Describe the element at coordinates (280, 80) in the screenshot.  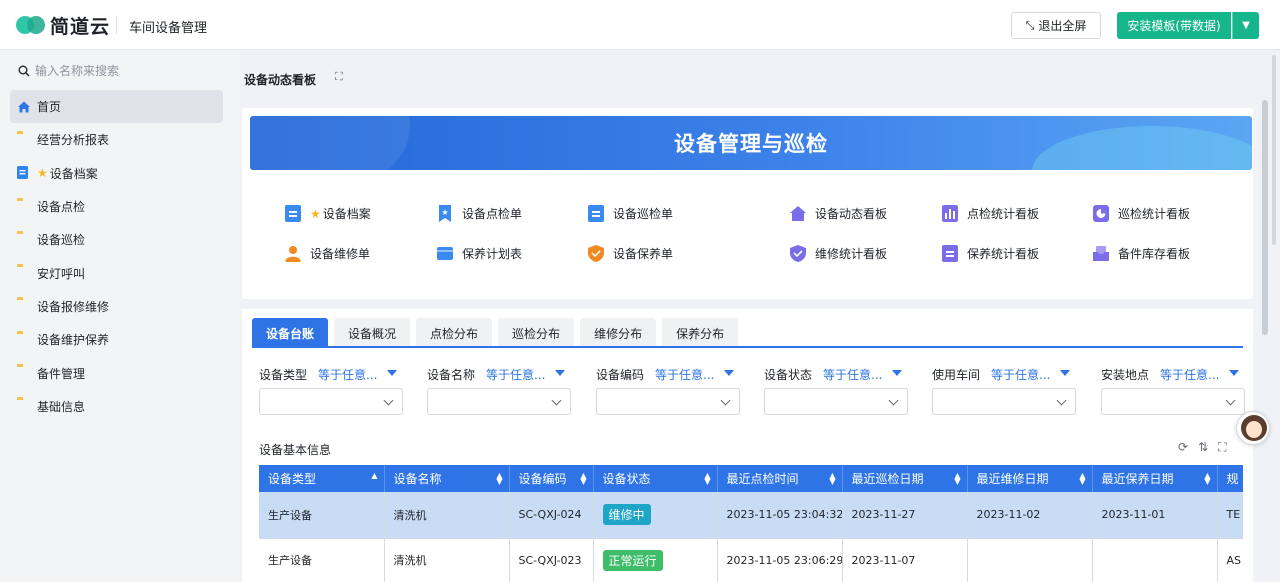
I see `page-title: 设备动态看板` at that location.